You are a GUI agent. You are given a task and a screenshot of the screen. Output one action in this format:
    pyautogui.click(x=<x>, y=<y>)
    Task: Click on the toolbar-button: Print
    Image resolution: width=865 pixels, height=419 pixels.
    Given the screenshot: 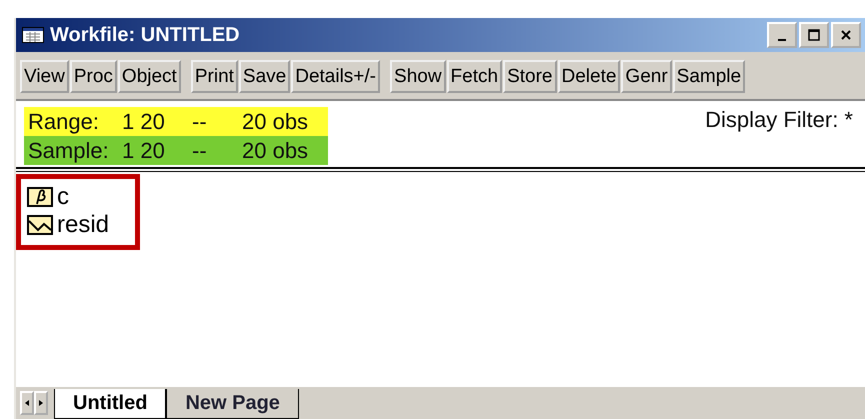 What is the action you would take?
    pyautogui.click(x=214, y=76)
    